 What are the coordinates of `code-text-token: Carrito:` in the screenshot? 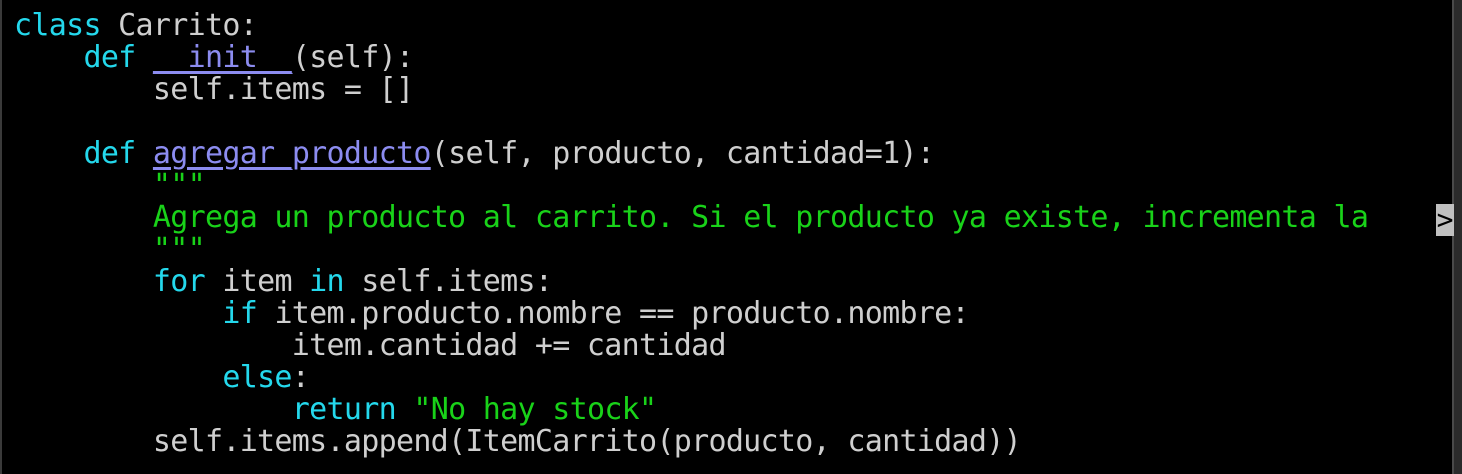 It's located at (179, 25).